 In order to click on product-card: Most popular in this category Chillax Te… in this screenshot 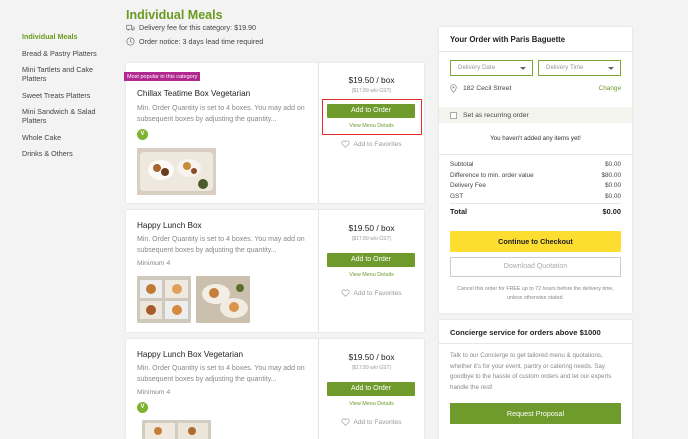, I will do `click(274, 133)`.